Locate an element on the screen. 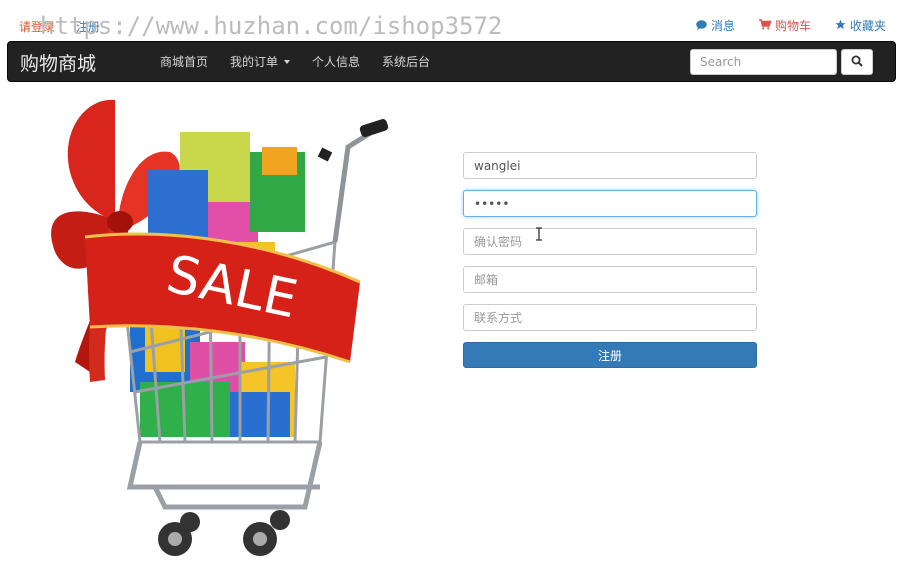 The height and width of the screenshot is (567, 900). search-input is located at coordinates (763, 62).